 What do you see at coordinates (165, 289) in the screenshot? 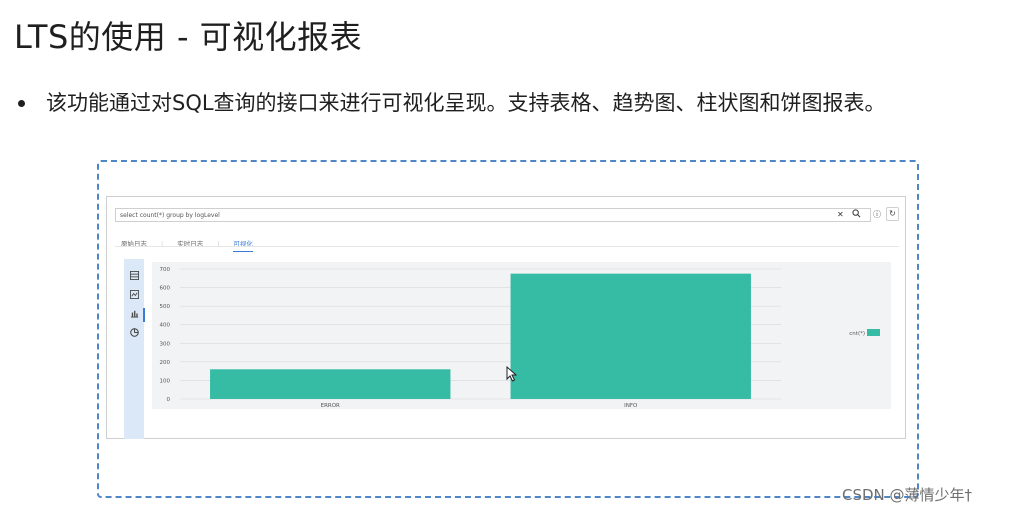
I see `y-tick-label: 600` at bounding box center [165, 289].